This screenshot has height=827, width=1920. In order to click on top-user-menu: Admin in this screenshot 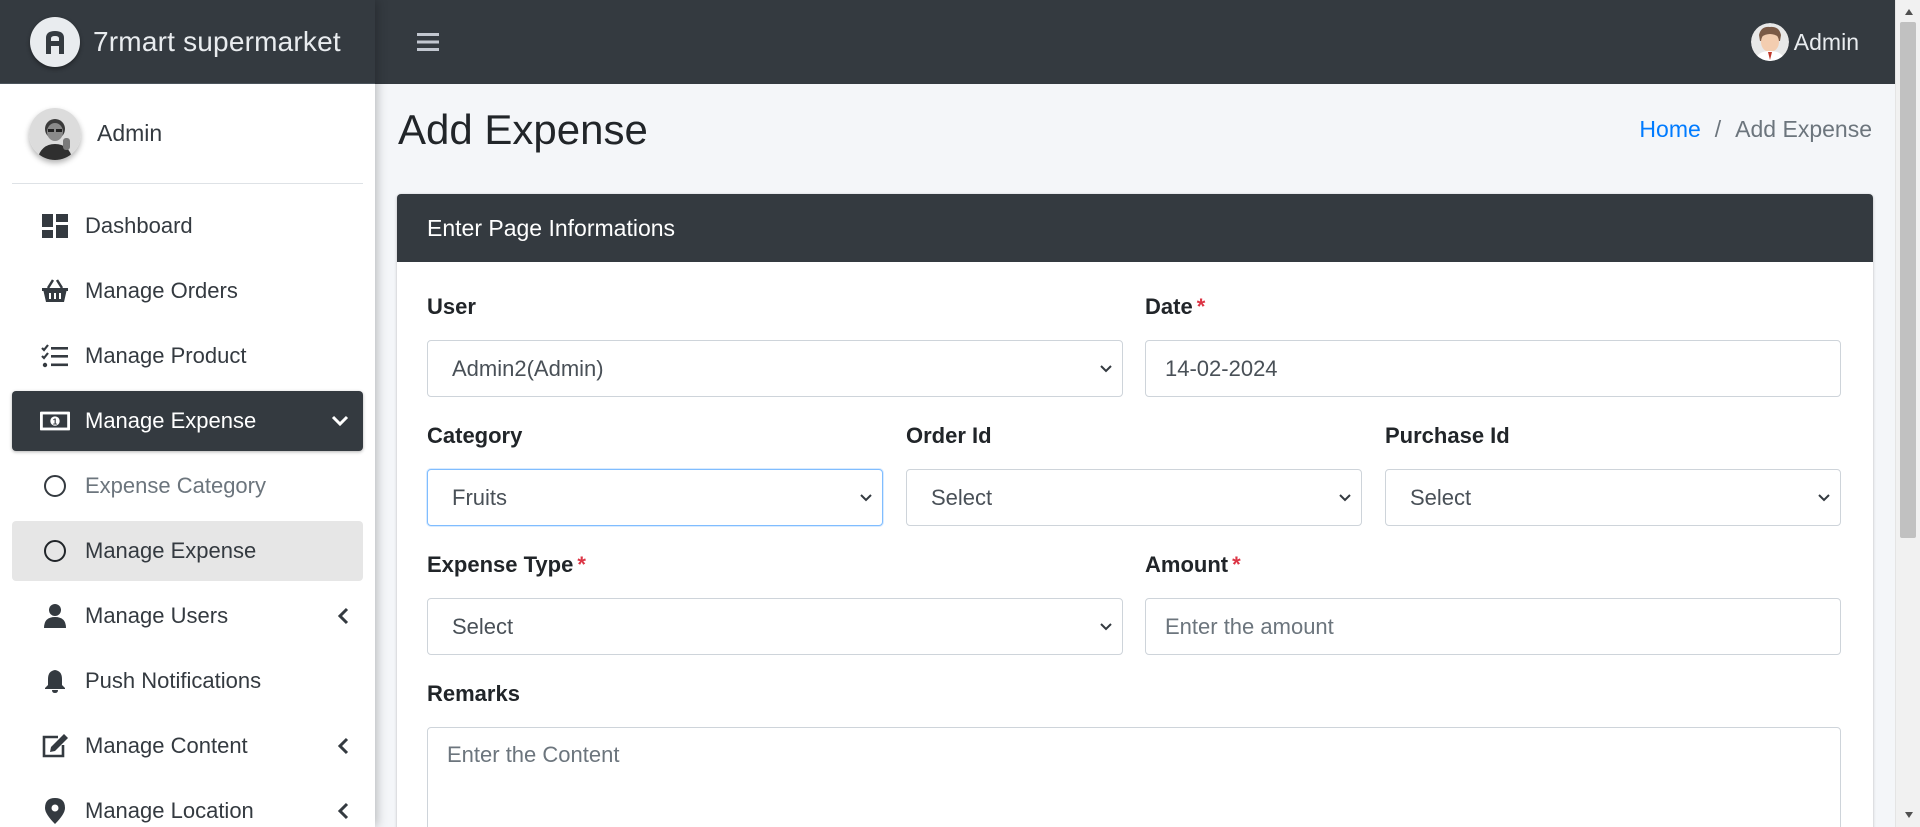, I will do `click(1804, 42)`.